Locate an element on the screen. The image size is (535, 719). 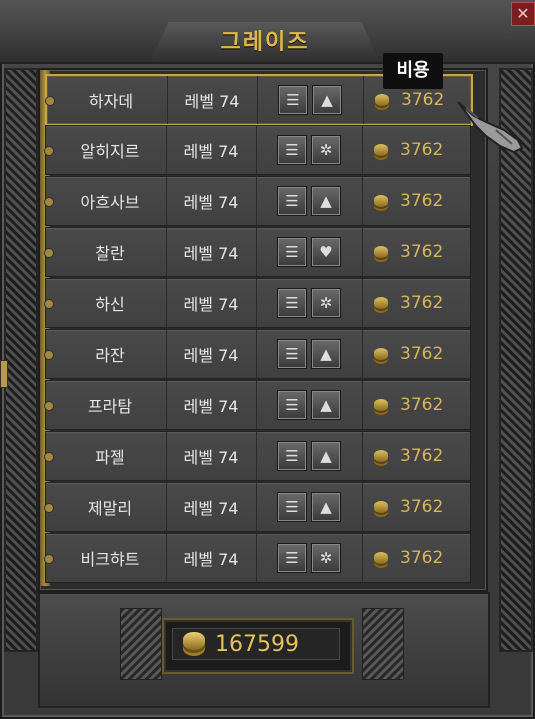
left-handle is located at coordinates (4, 374).